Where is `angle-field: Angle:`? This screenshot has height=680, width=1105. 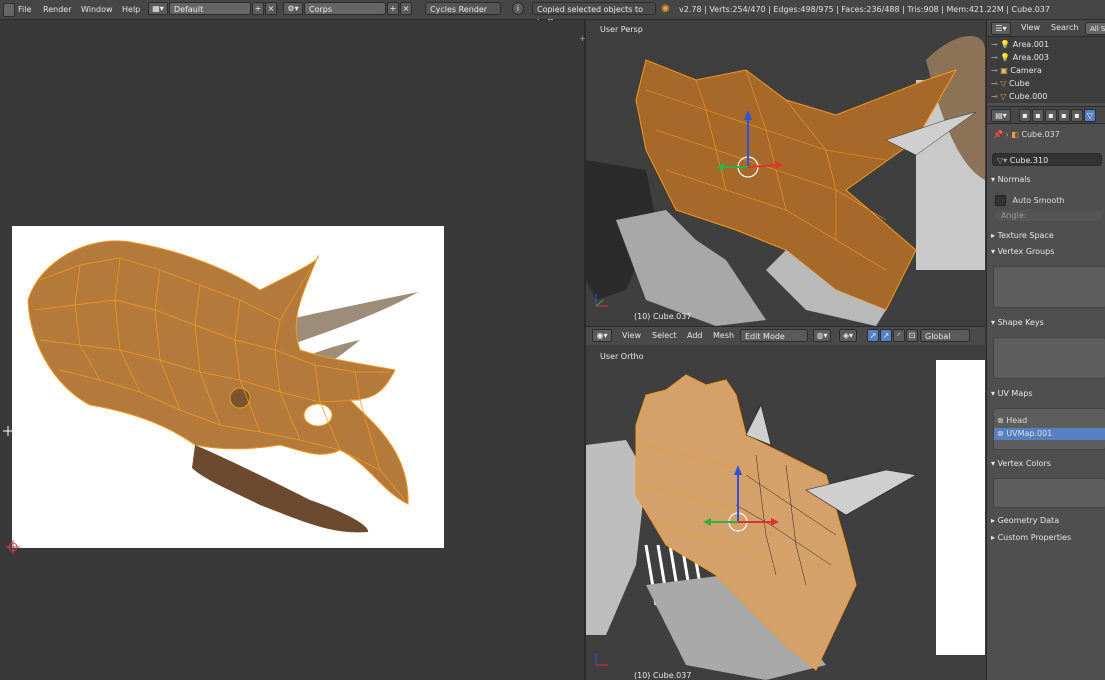 angle-field: Angle: is located at coordinates (1049, 215).